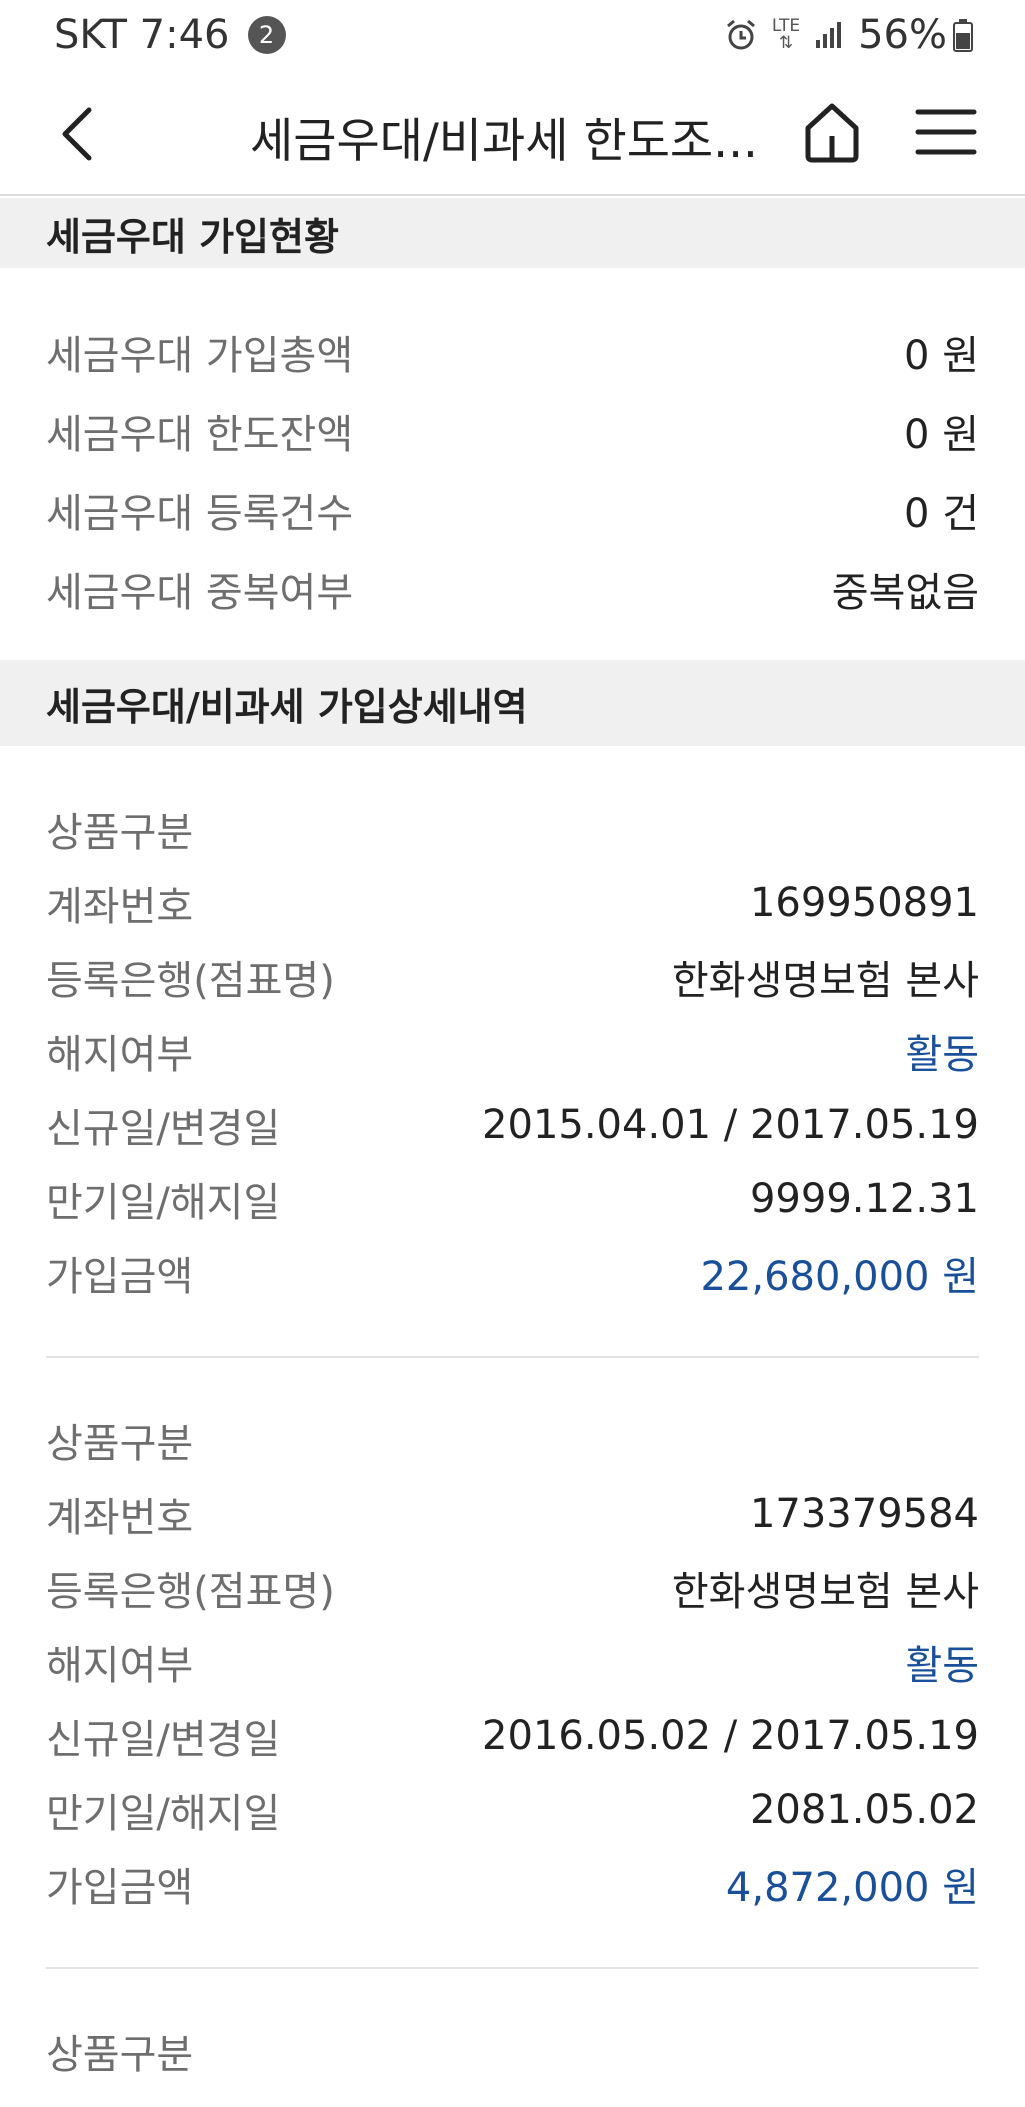 The width and height of the screenshot is (1025, 2107). What do you see at coordinates (512, 1884) in the screenshot?
I see `detail-row-amount: 가입금액 4,872,000 원` at bounding box center [512, 1884].